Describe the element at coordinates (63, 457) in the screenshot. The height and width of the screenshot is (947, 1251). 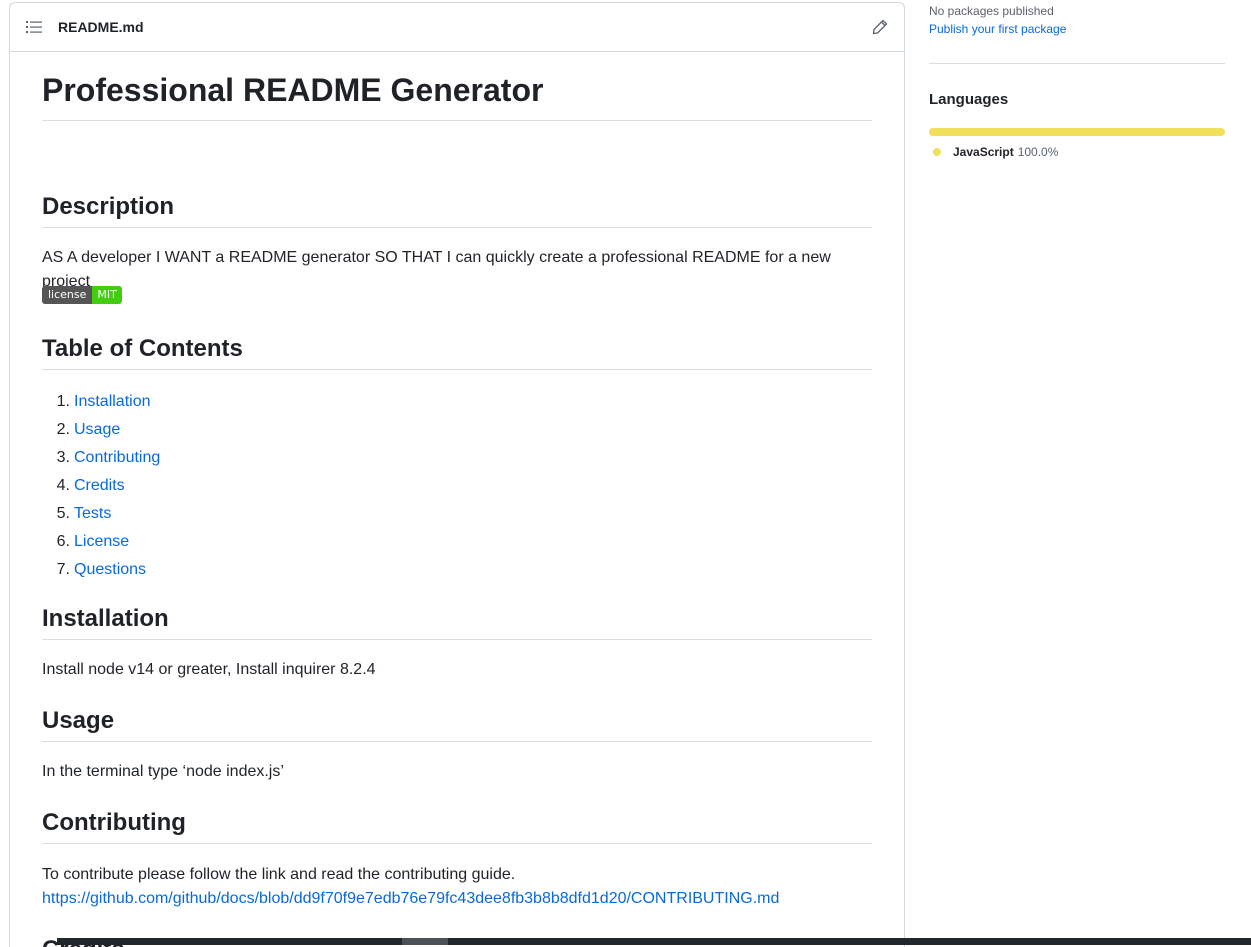
I see `toc-item-number: 3.` at that location.